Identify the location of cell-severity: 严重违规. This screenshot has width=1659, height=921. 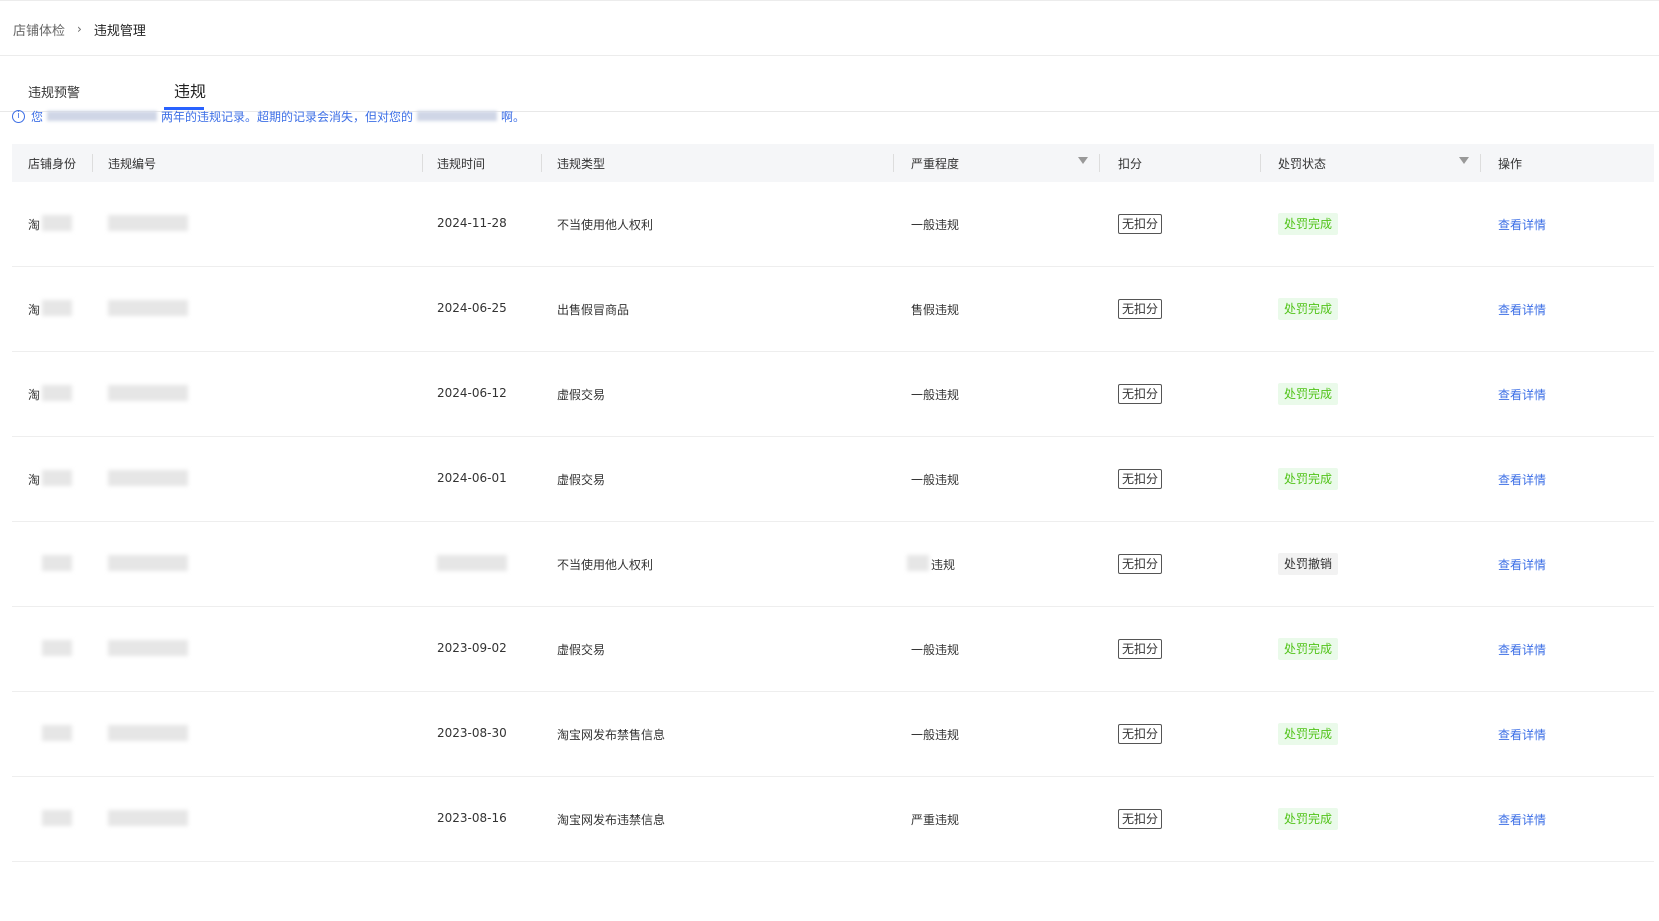
(935, 820).